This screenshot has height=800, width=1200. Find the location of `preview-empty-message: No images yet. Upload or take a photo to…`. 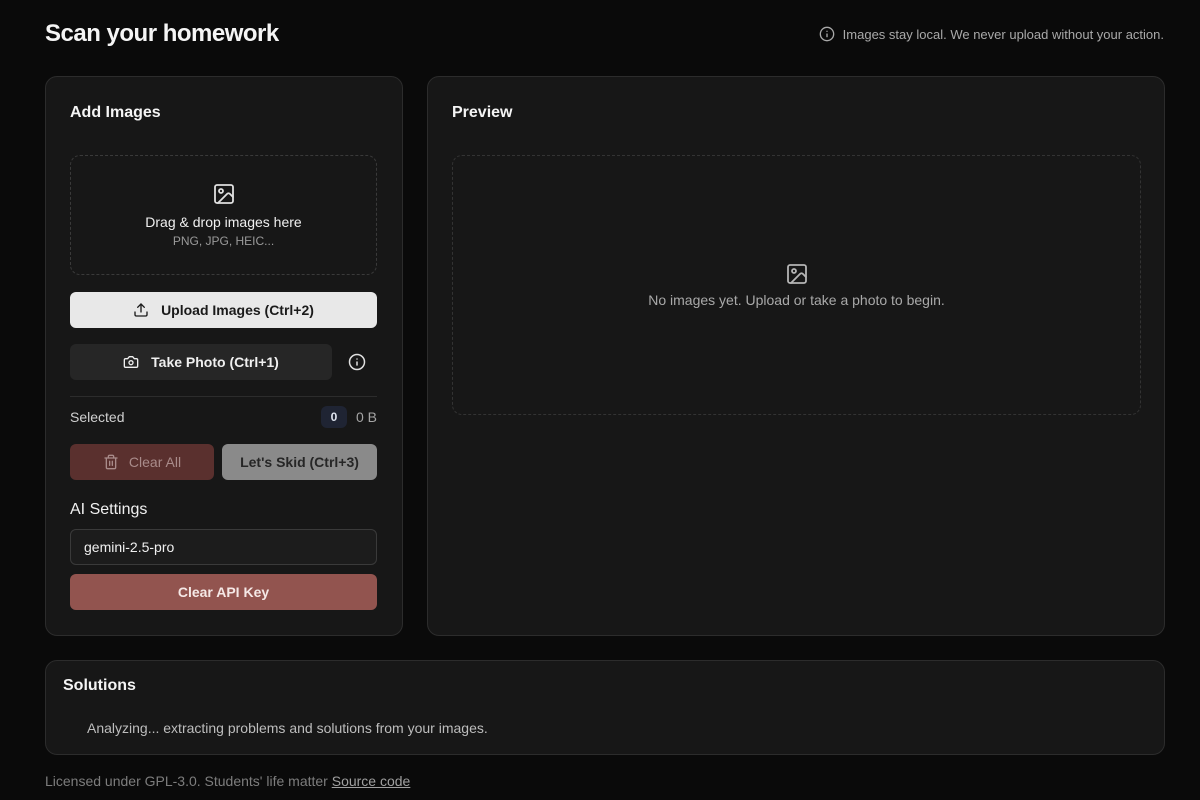

preview-empty-message: No images yet. Upload or take a photo to… is located at coordinates (796, 300).